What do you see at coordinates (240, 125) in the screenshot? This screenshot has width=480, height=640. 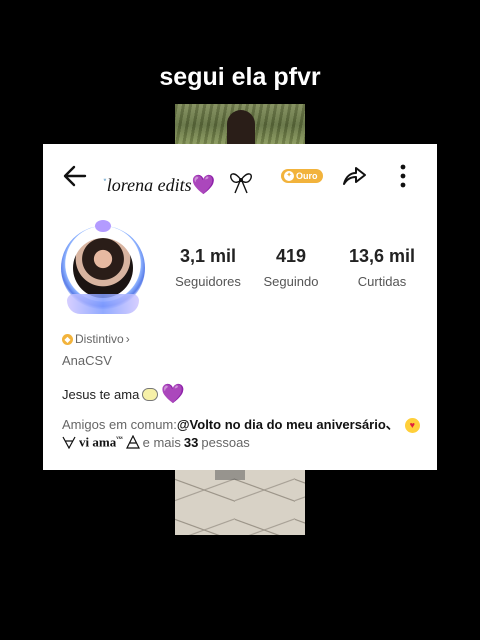 I see `background-video-top` at bounding box center [240, 125].